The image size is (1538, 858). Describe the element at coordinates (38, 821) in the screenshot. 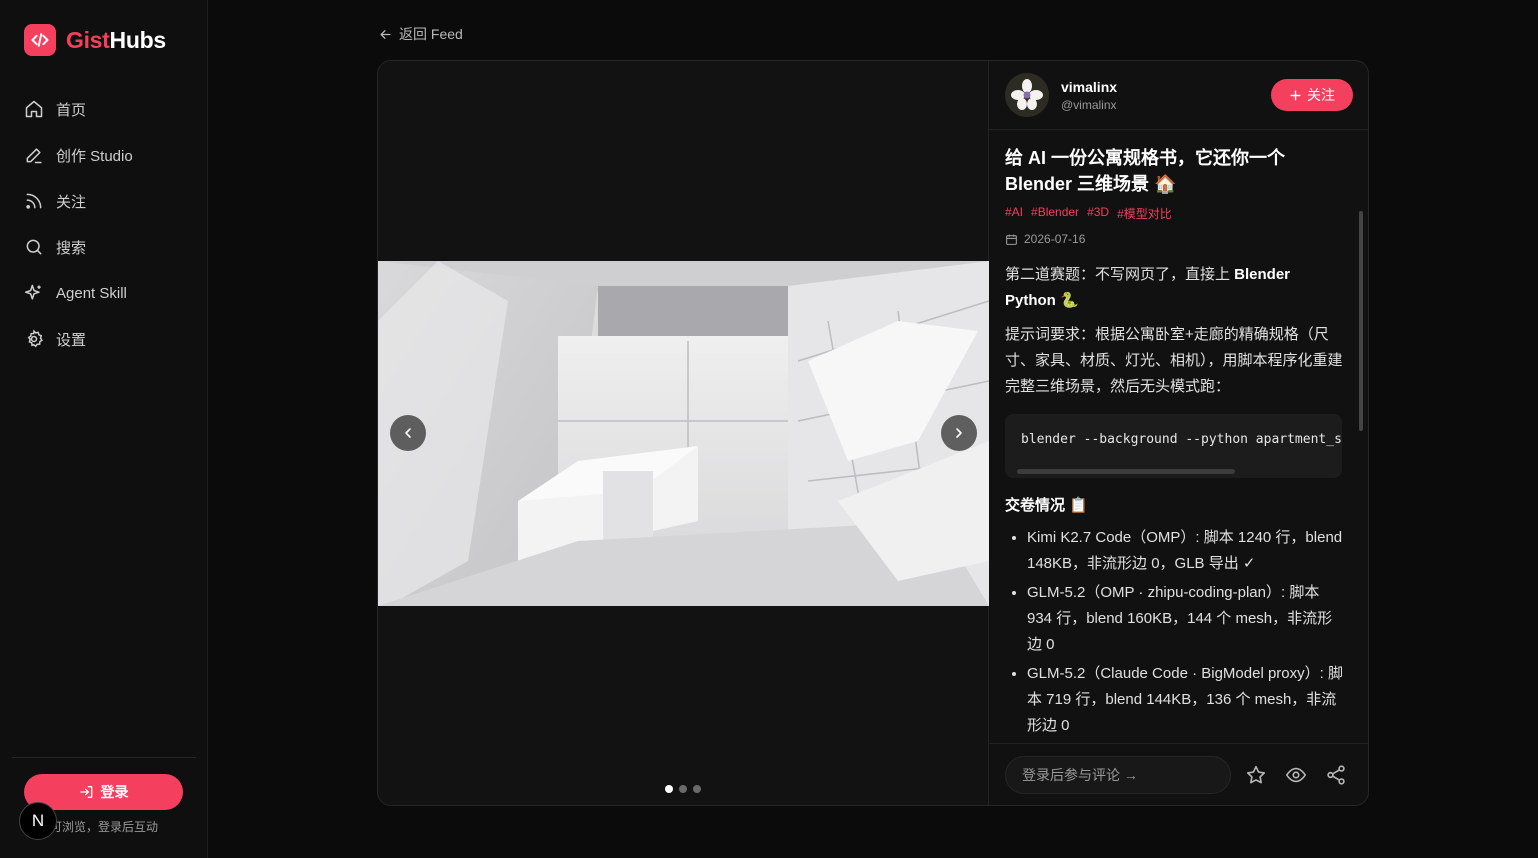

I see `dev-badge: N` at that location.